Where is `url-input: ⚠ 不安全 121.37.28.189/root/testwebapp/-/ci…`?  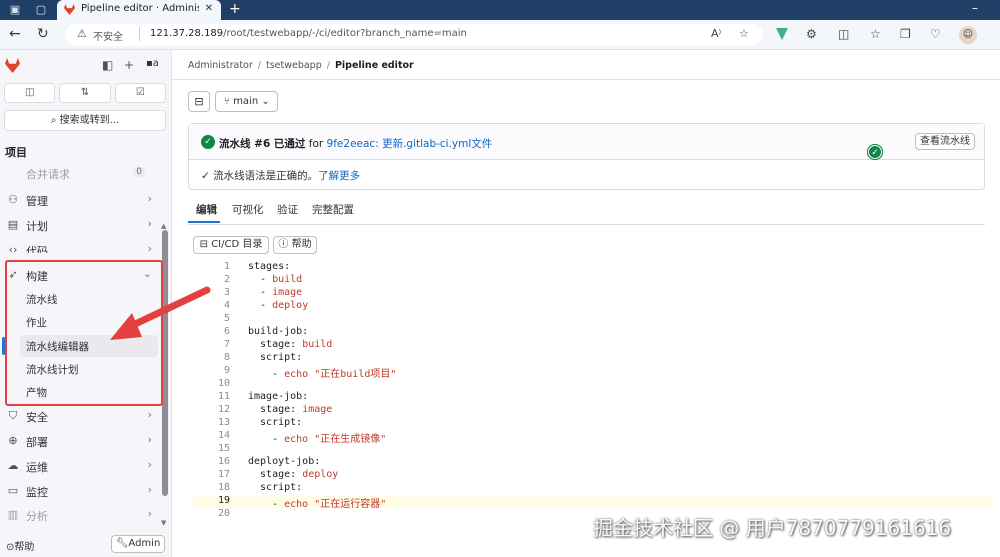
url-input: ⚠ 不安全 121.37.28.189/root/testwebapp/-/ci… is located at coordinates (414, 35).